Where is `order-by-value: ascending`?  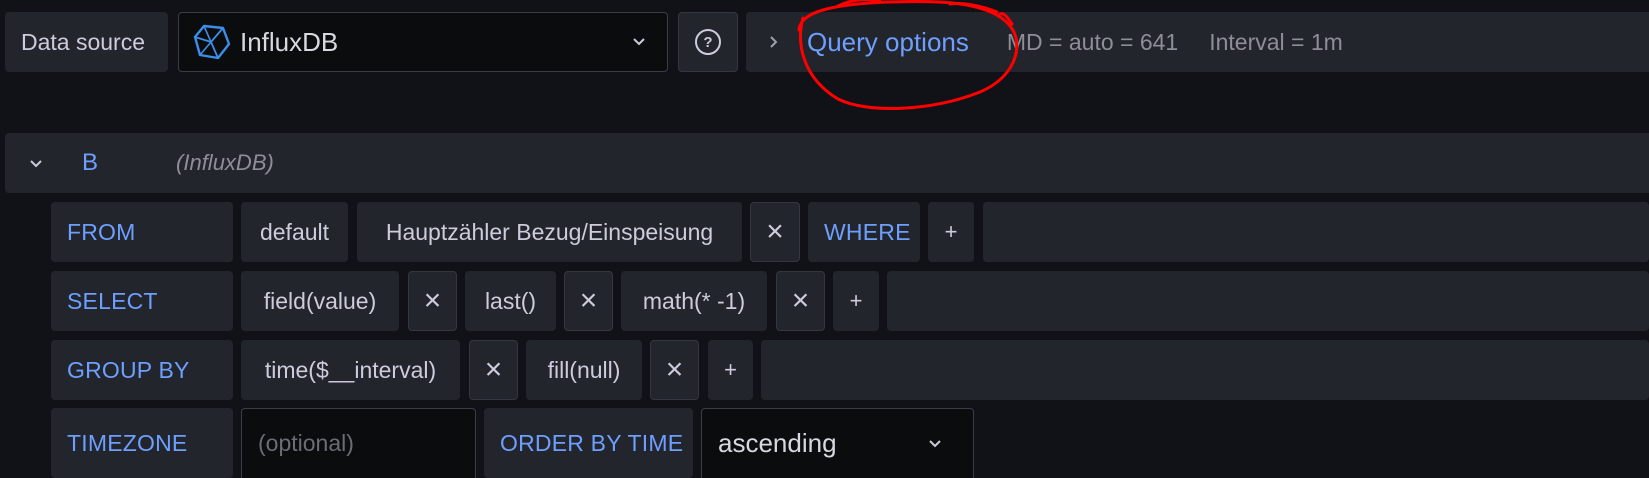
order-by-value: ascending is located at coordinates (777, 443).